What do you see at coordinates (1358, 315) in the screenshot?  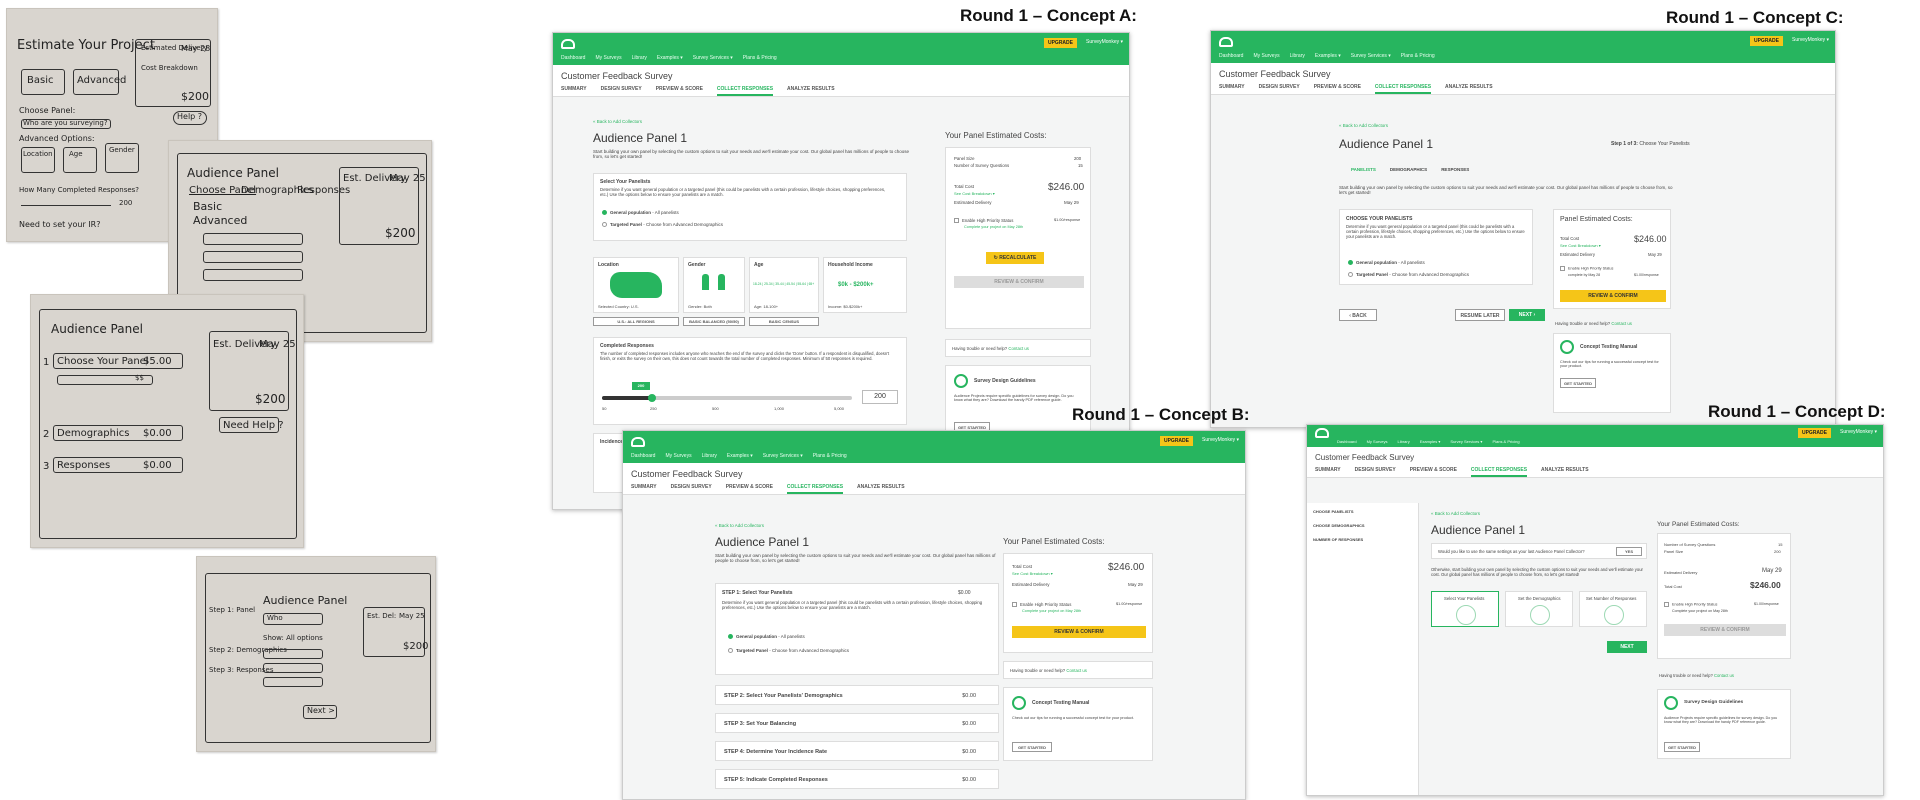 I see `back-button: ‹ BACK` at bounding box center [1358, 315].